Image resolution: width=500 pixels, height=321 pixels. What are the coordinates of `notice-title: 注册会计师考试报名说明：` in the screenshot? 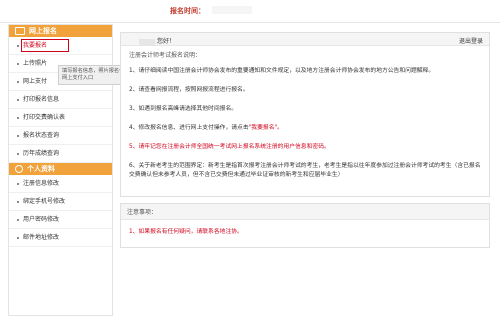 It's located at (165, 55).